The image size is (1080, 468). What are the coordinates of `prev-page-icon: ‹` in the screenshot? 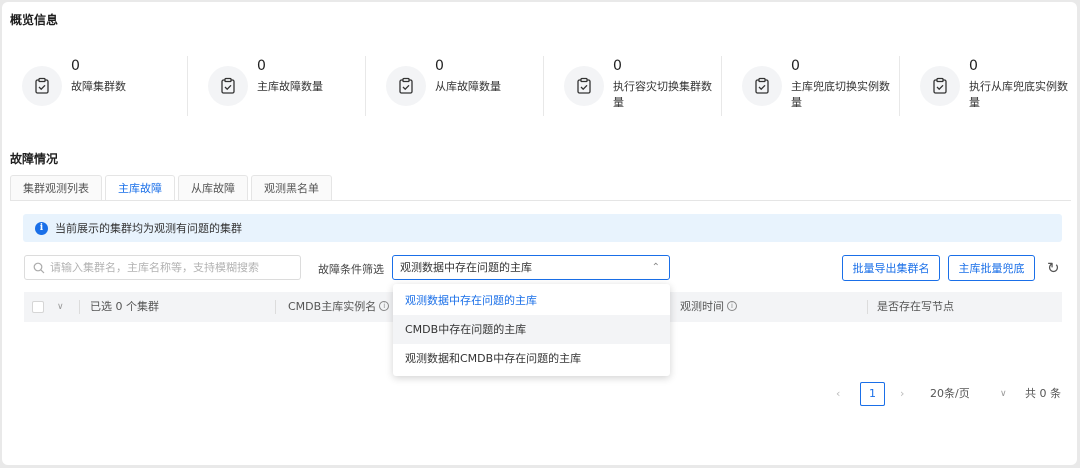 It's located at (838, 394).